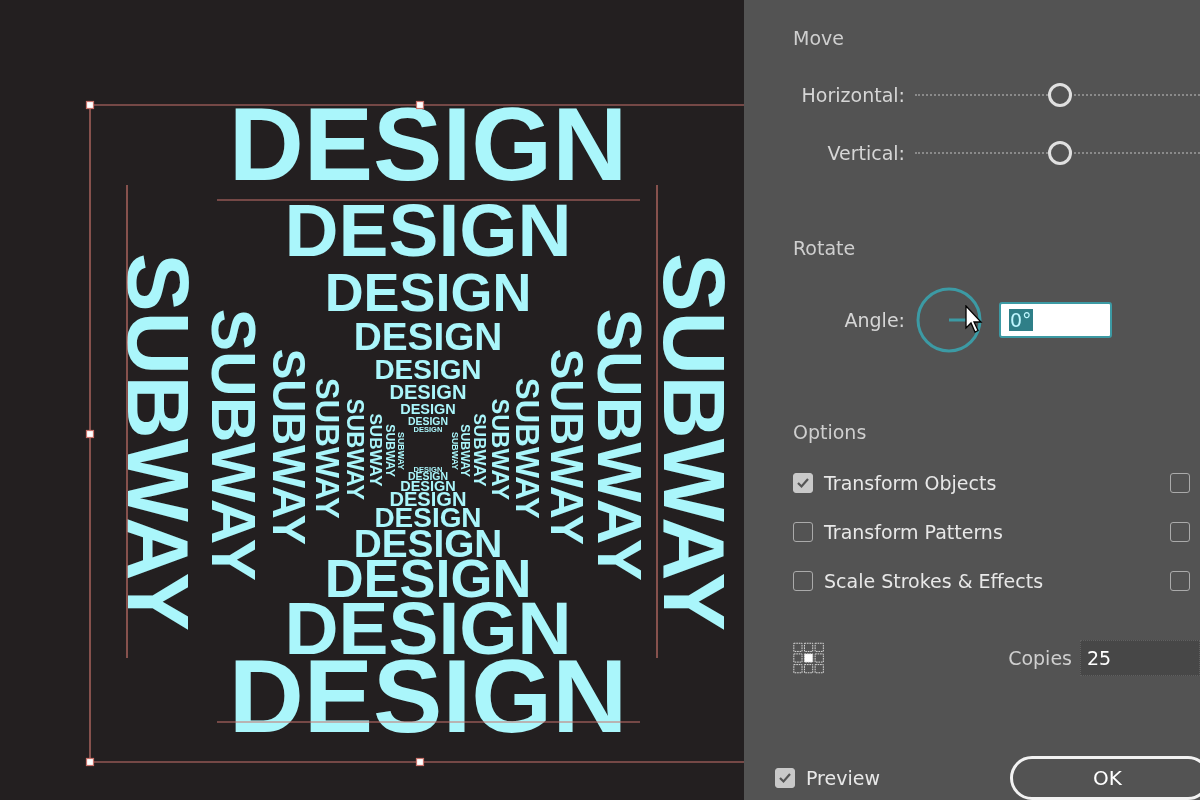 The height and width of the screenshot is (800, 1200). I want to click on ok-button: OK, so click(1104, 778).